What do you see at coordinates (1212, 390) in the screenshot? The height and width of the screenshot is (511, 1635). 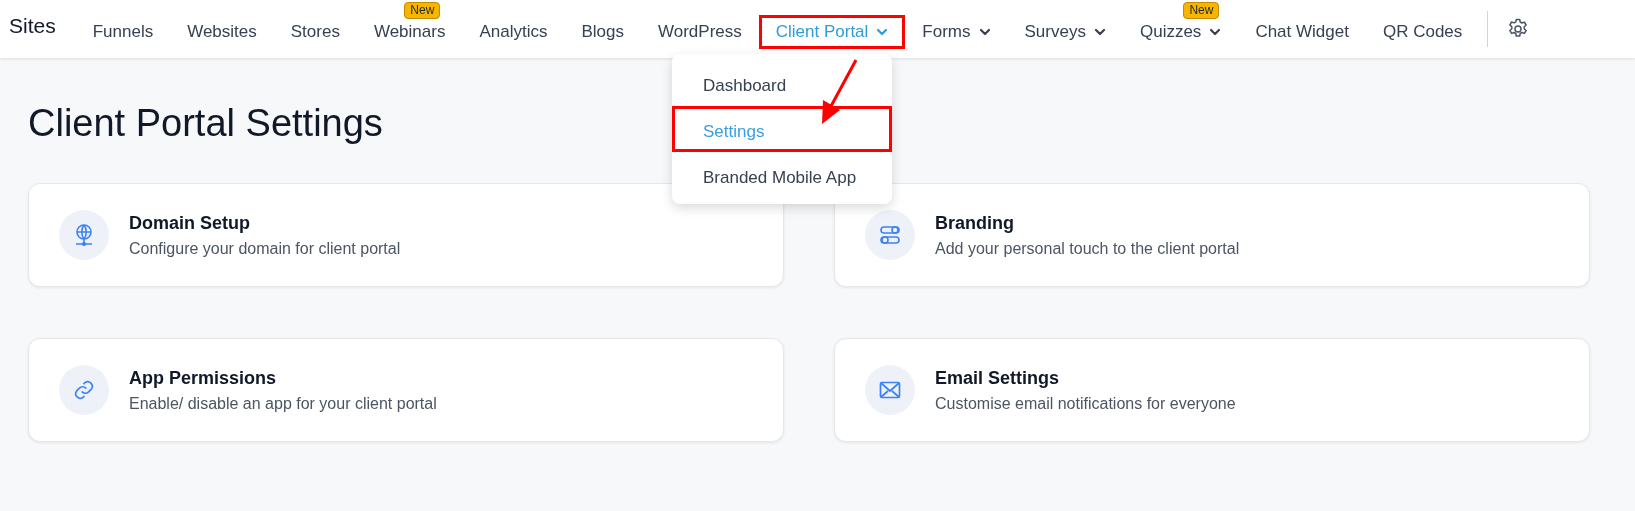 I see `settings-card: Email Settings Customise email notifications for everyone` at bounding box center [1212, 390].